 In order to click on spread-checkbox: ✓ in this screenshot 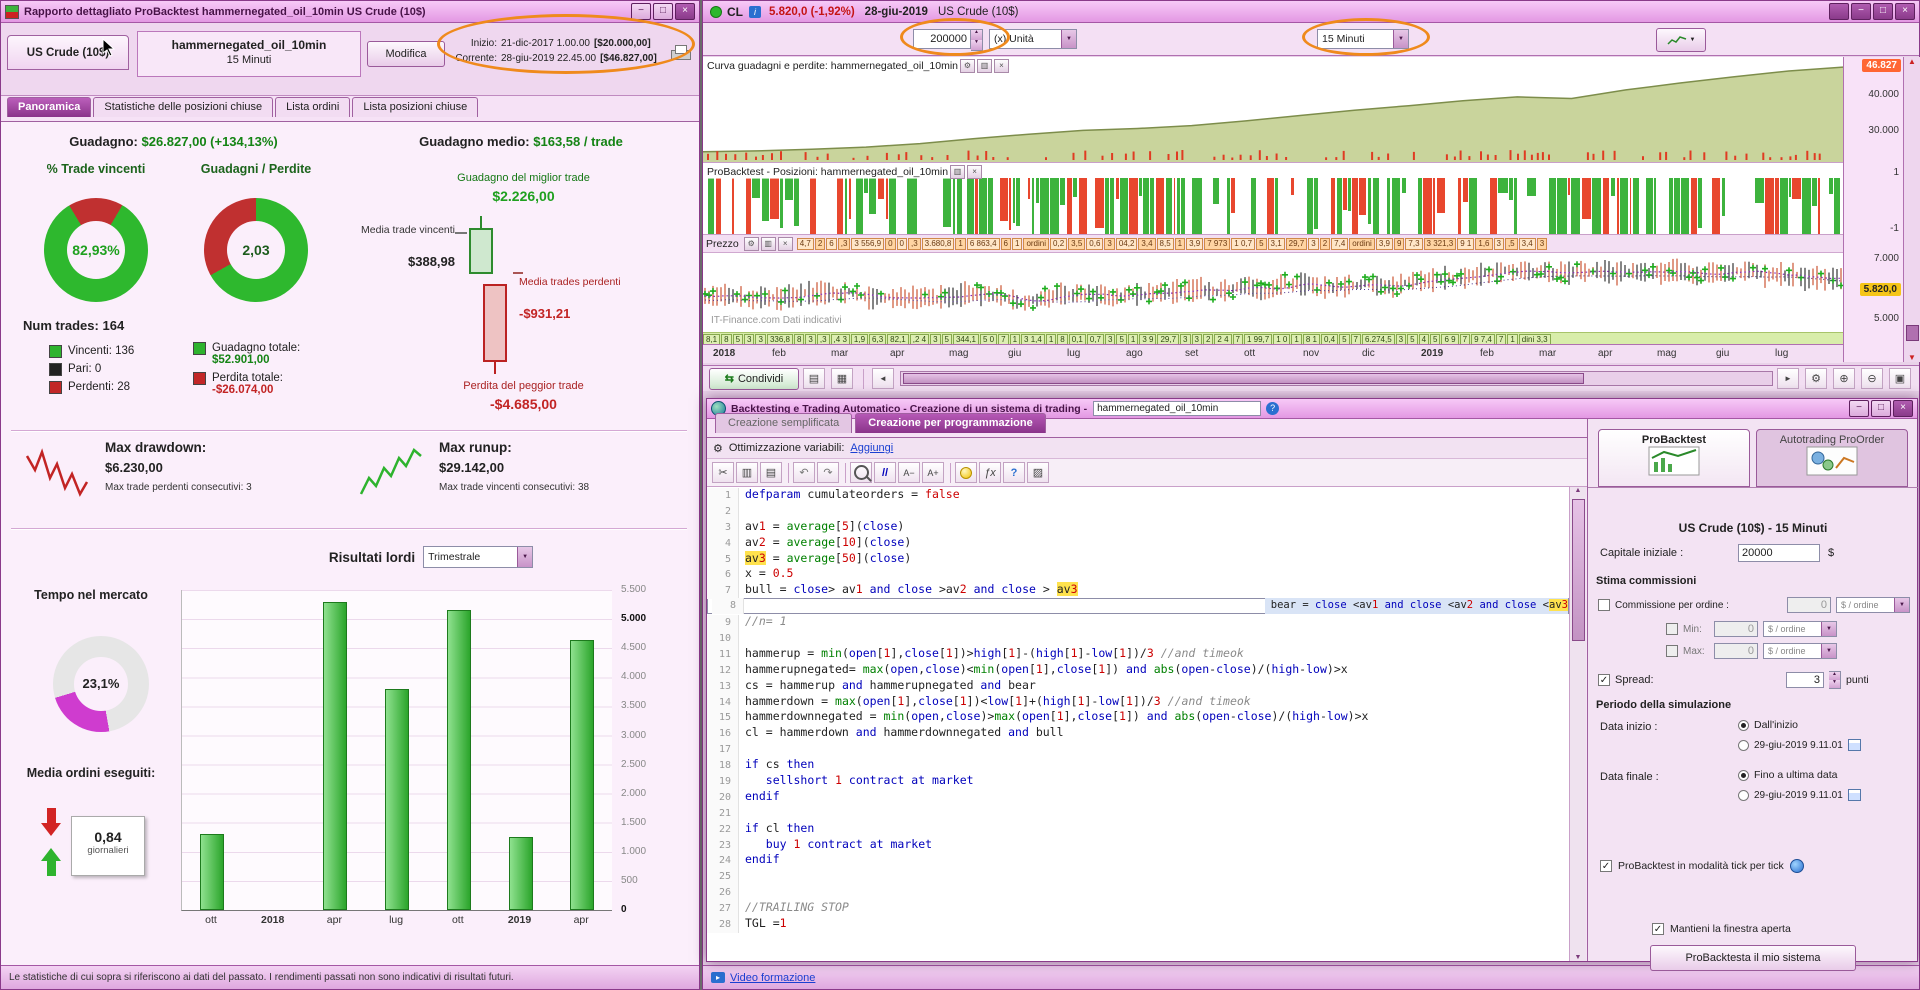, I will do `click(1604, 680)`.